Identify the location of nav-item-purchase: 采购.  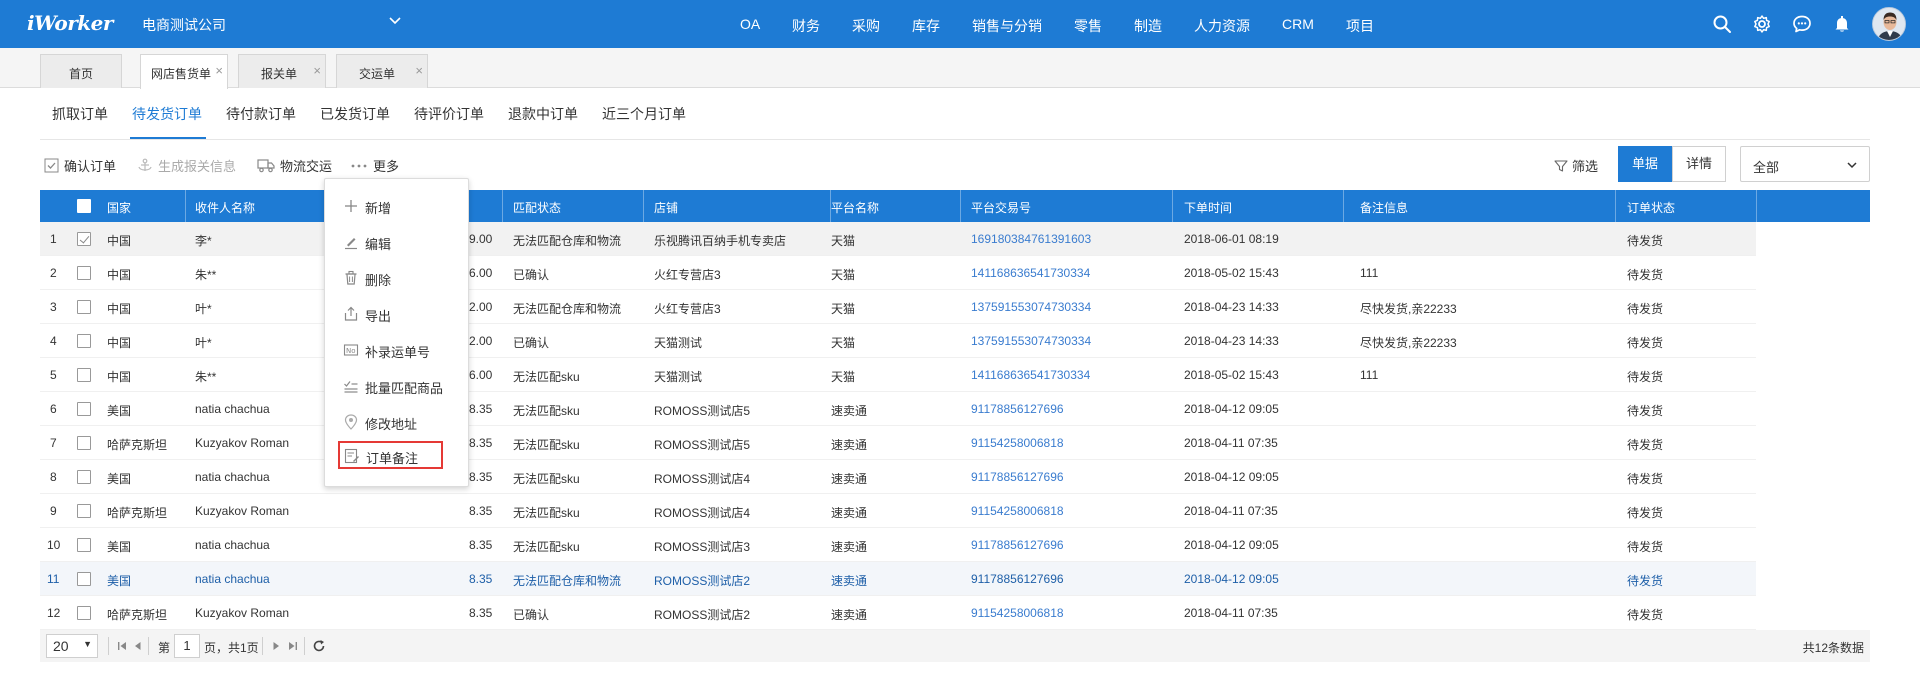
(866, 26).